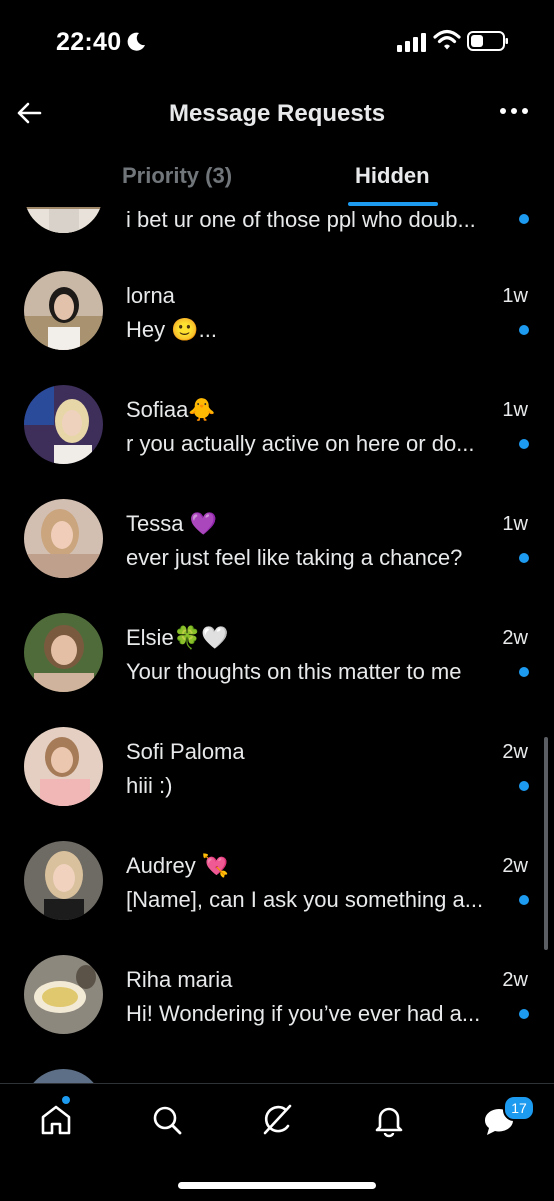 The width and height of the screenshot is (554, 1201). Describe the element at coordinates (447, 39) in the screenshot. I see `wifi-icon` at that location.